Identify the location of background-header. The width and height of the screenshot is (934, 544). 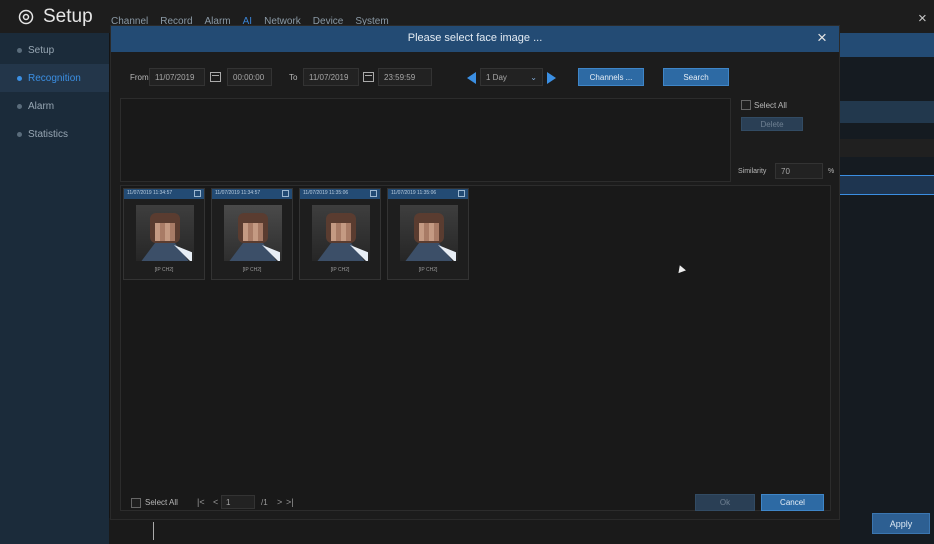
(887, 45).